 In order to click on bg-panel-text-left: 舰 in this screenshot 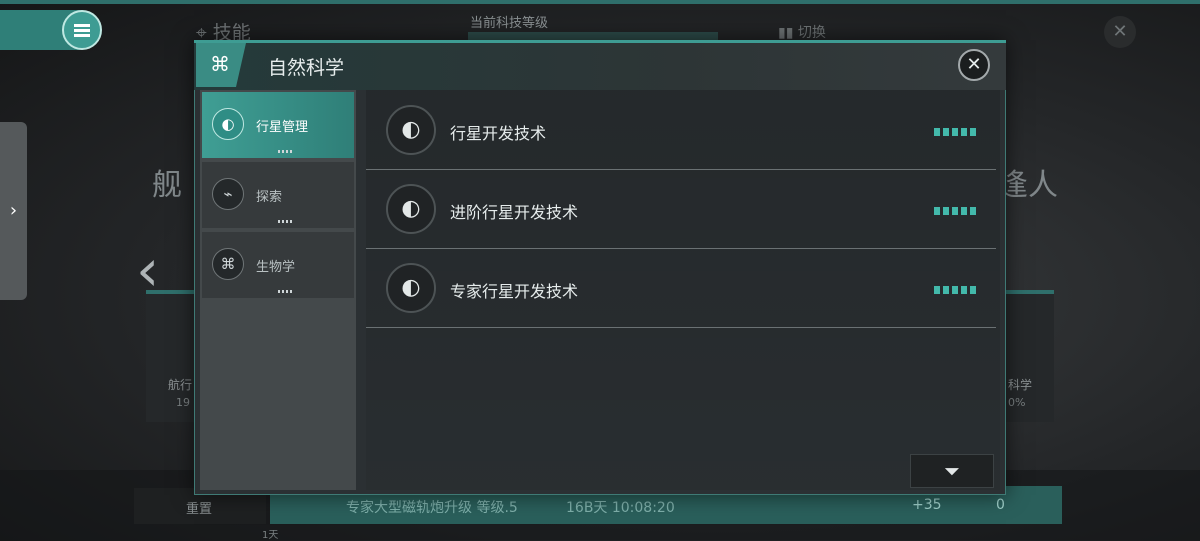, I will do `click(167, 185)`.